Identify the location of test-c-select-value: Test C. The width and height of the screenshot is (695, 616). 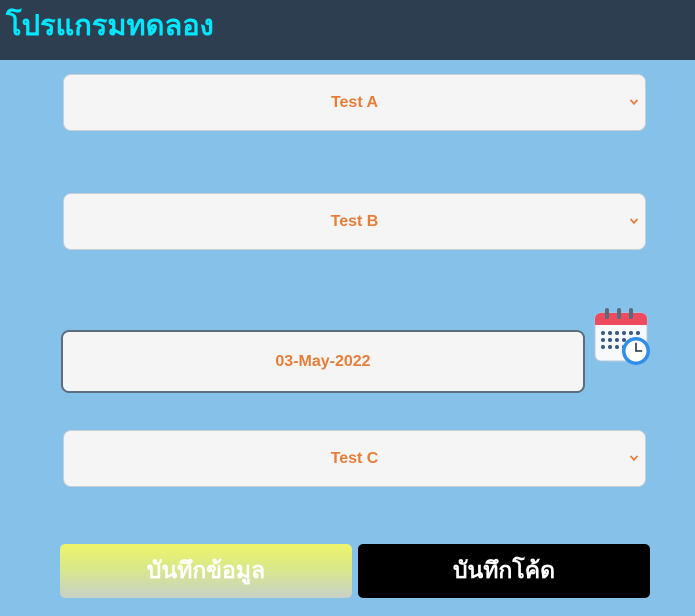
(354, 458).